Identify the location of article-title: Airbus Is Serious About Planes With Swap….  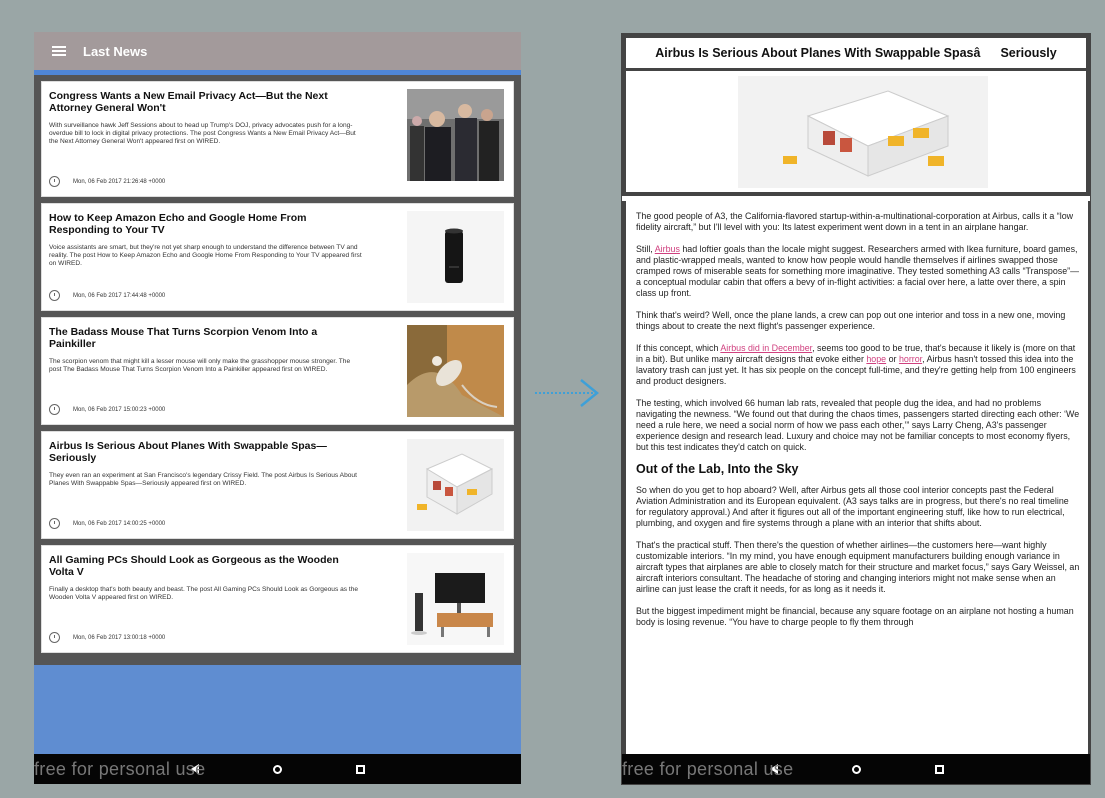
(856, 53).